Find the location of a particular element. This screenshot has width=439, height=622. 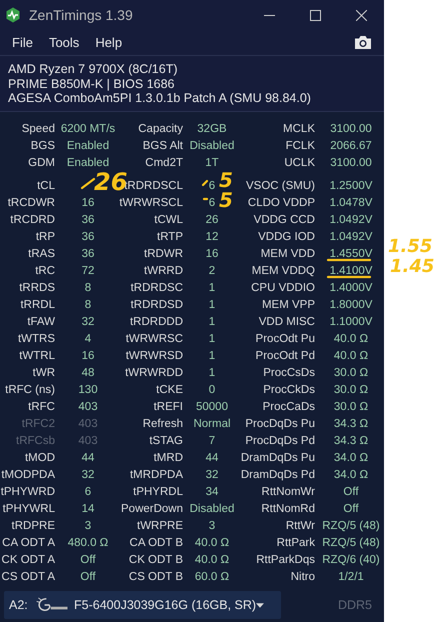

timing-label: Cmd2T is located at coordinates (164, 162).